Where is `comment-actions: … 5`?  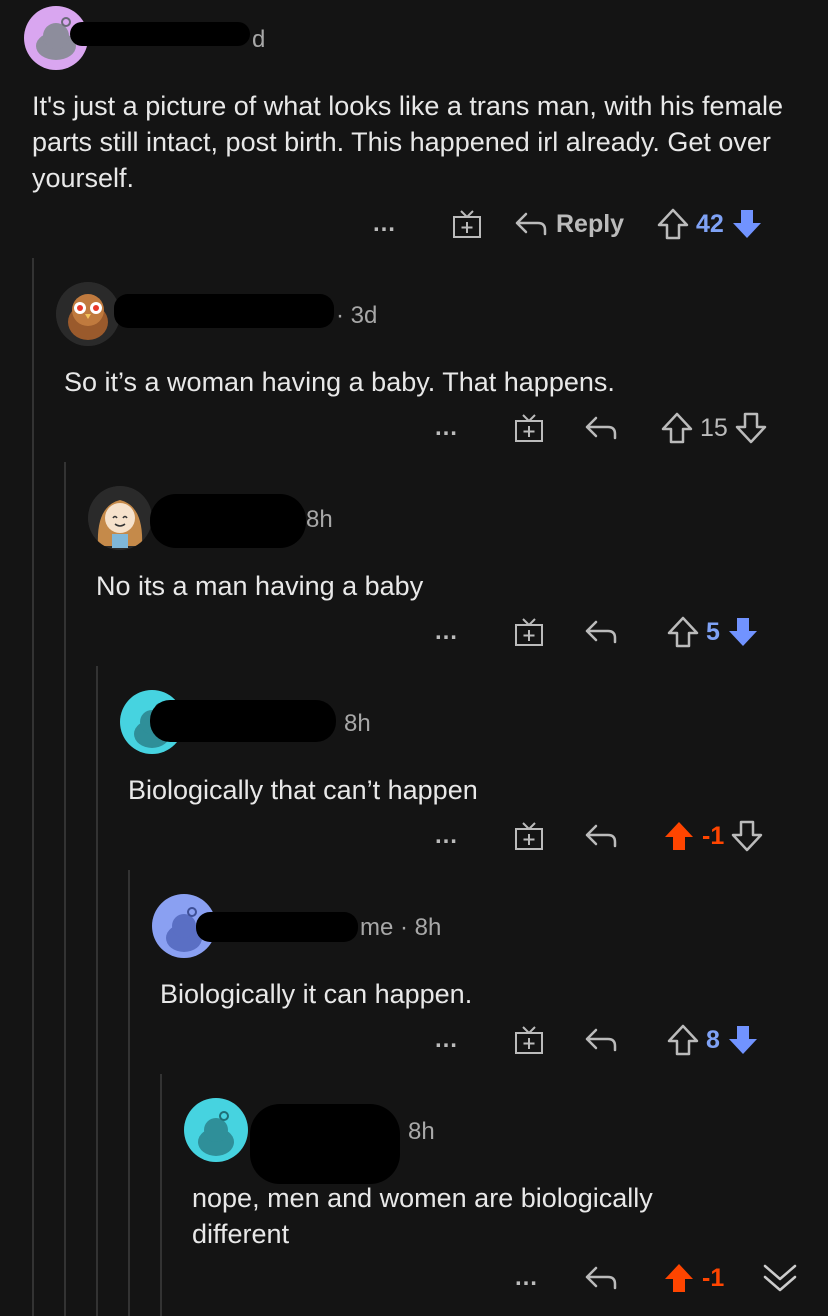 comment-actions: … 5 is located at coordinates (414, 632).